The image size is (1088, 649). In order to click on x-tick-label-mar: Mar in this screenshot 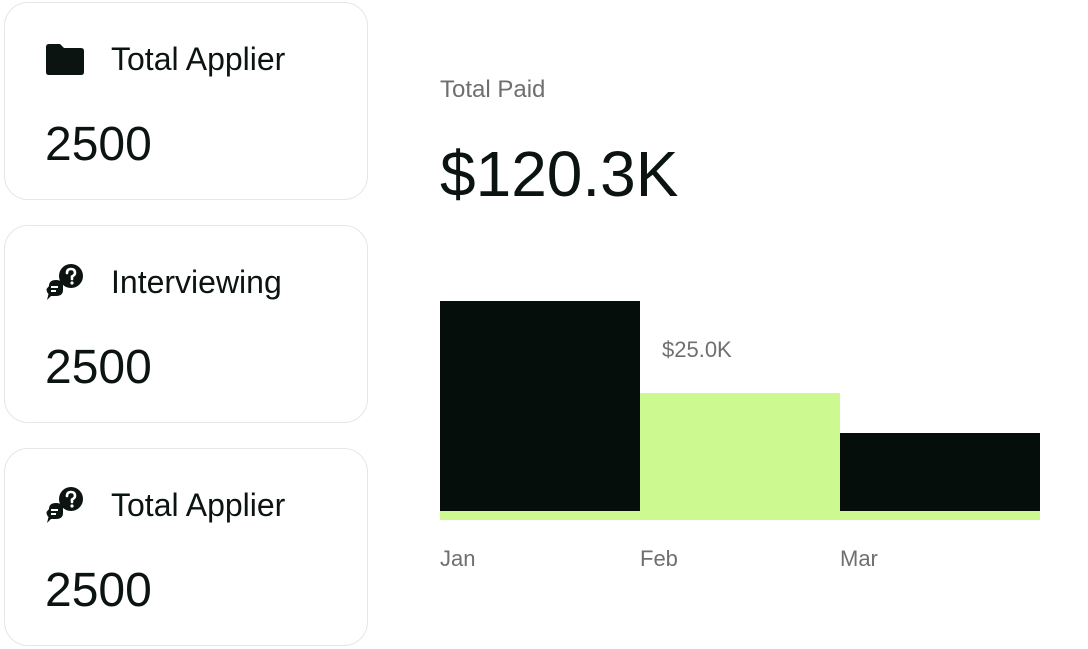, I will do `click(859, 558)`.